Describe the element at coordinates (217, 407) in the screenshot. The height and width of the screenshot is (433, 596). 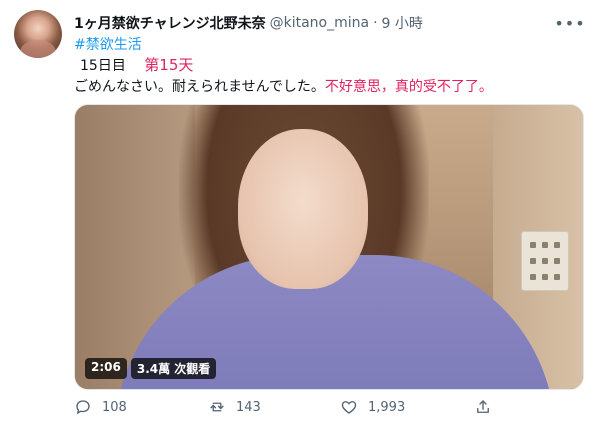
I see `retweet-icon` at that location.